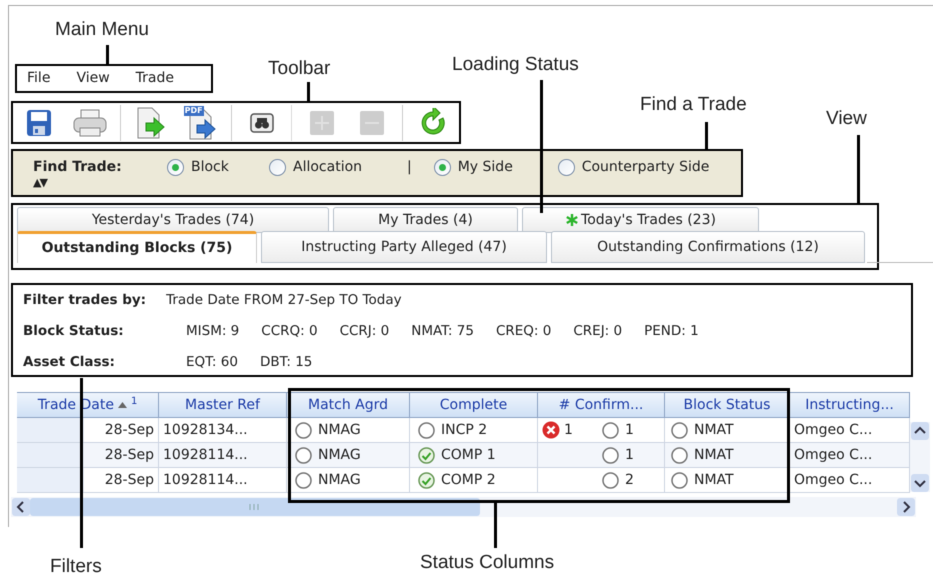 The image size is (933, 573). What do you see at coordinates (286, 362) in the screenshot?
I see `filter-value: DBT: 15` at bounding box center [286, 362].